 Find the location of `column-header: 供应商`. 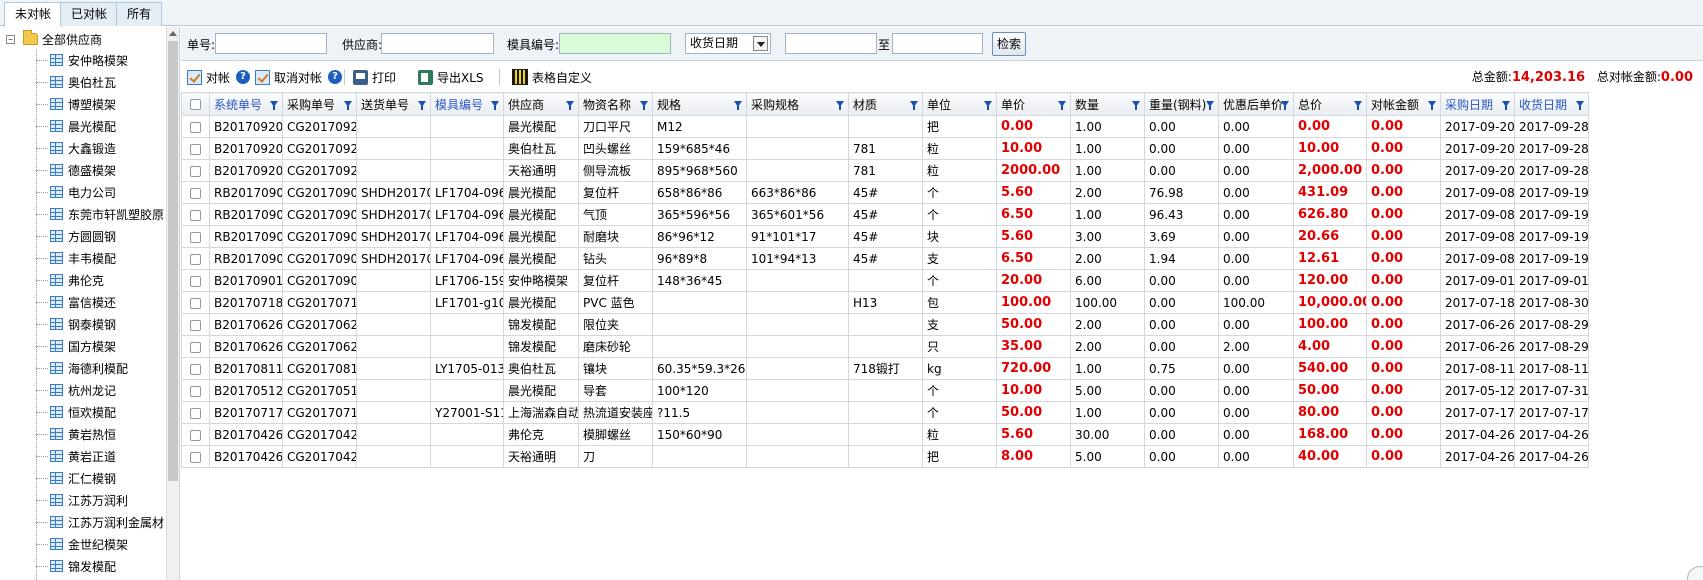

column-header: 供应商 is located at coordinates (541, 104).